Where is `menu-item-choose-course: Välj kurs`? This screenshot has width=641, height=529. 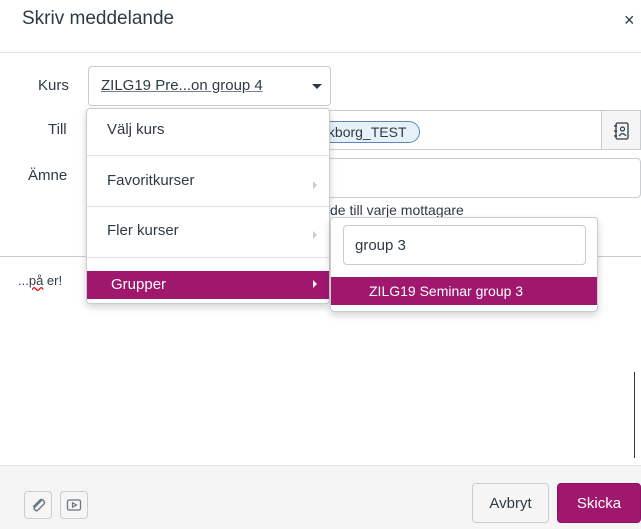
menu-item-choose-course: Välj kurs is located at coordinates (208, 134).